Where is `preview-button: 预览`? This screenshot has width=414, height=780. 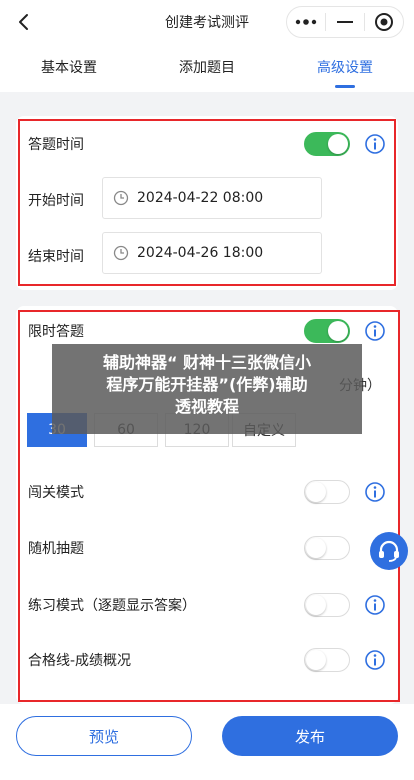 preview-button: 预览 is located at coordinates (104, 736).